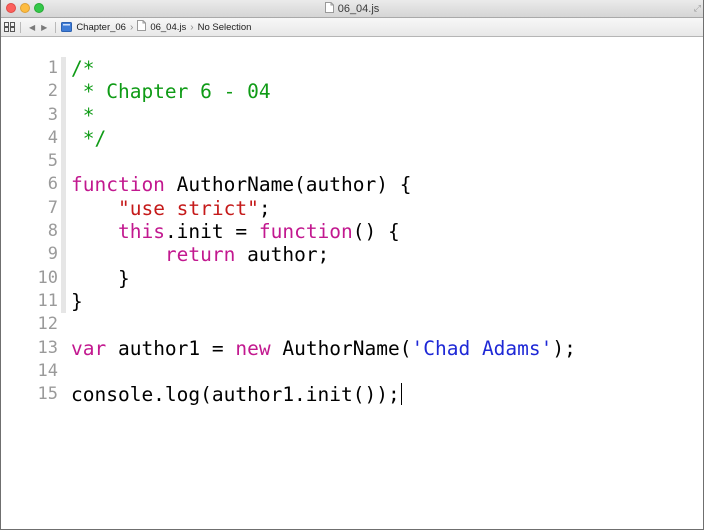  I want to click on code-text: * Chapter 6 - 04, so click(171, 91).